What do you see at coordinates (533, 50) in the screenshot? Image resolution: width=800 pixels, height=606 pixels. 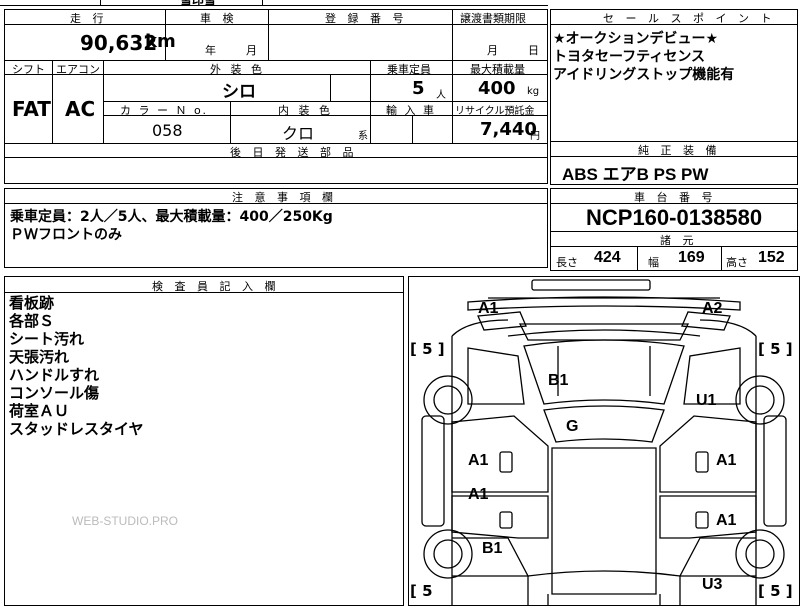 I see `transfer-day-label: 日` at bounding box center [533, 50].